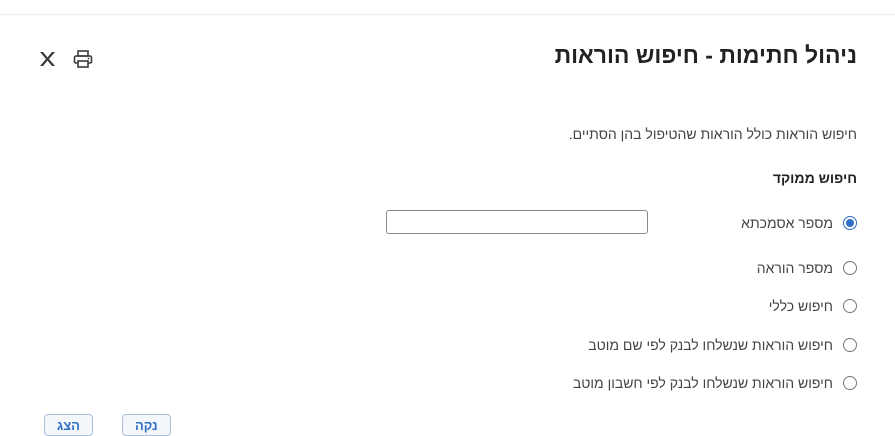 This screenshot has width=895, height=436. What do you see at coordinates (83, 59) in the screenshot?
I see `printer-icon` at bounding box center [83, 59].